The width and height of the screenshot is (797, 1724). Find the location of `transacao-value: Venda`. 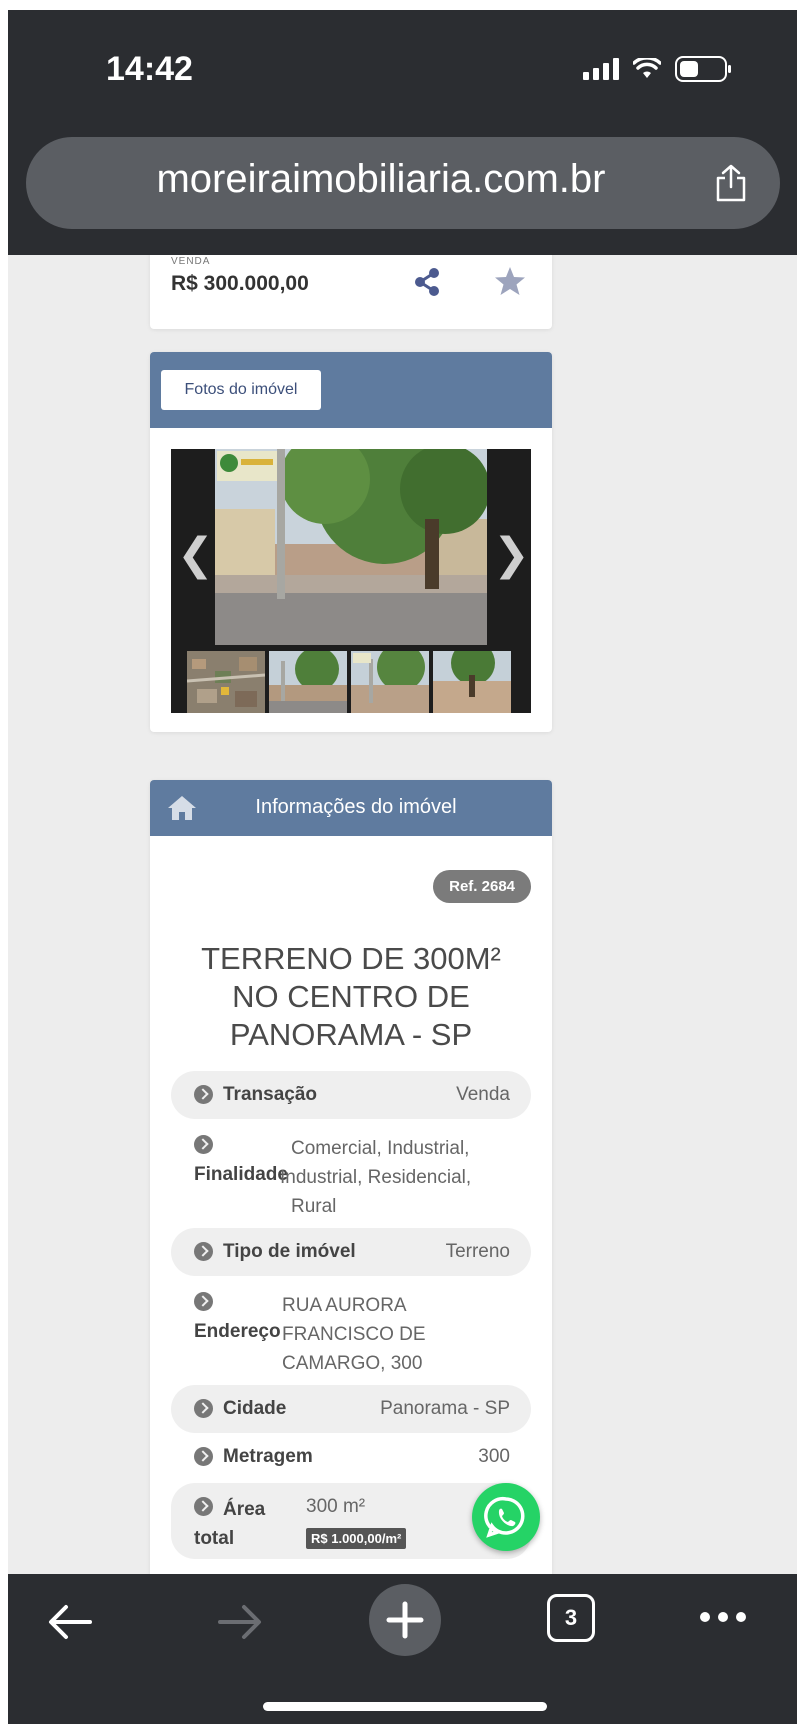

transacao-value: Venda is located at coordinates (483, 1094).